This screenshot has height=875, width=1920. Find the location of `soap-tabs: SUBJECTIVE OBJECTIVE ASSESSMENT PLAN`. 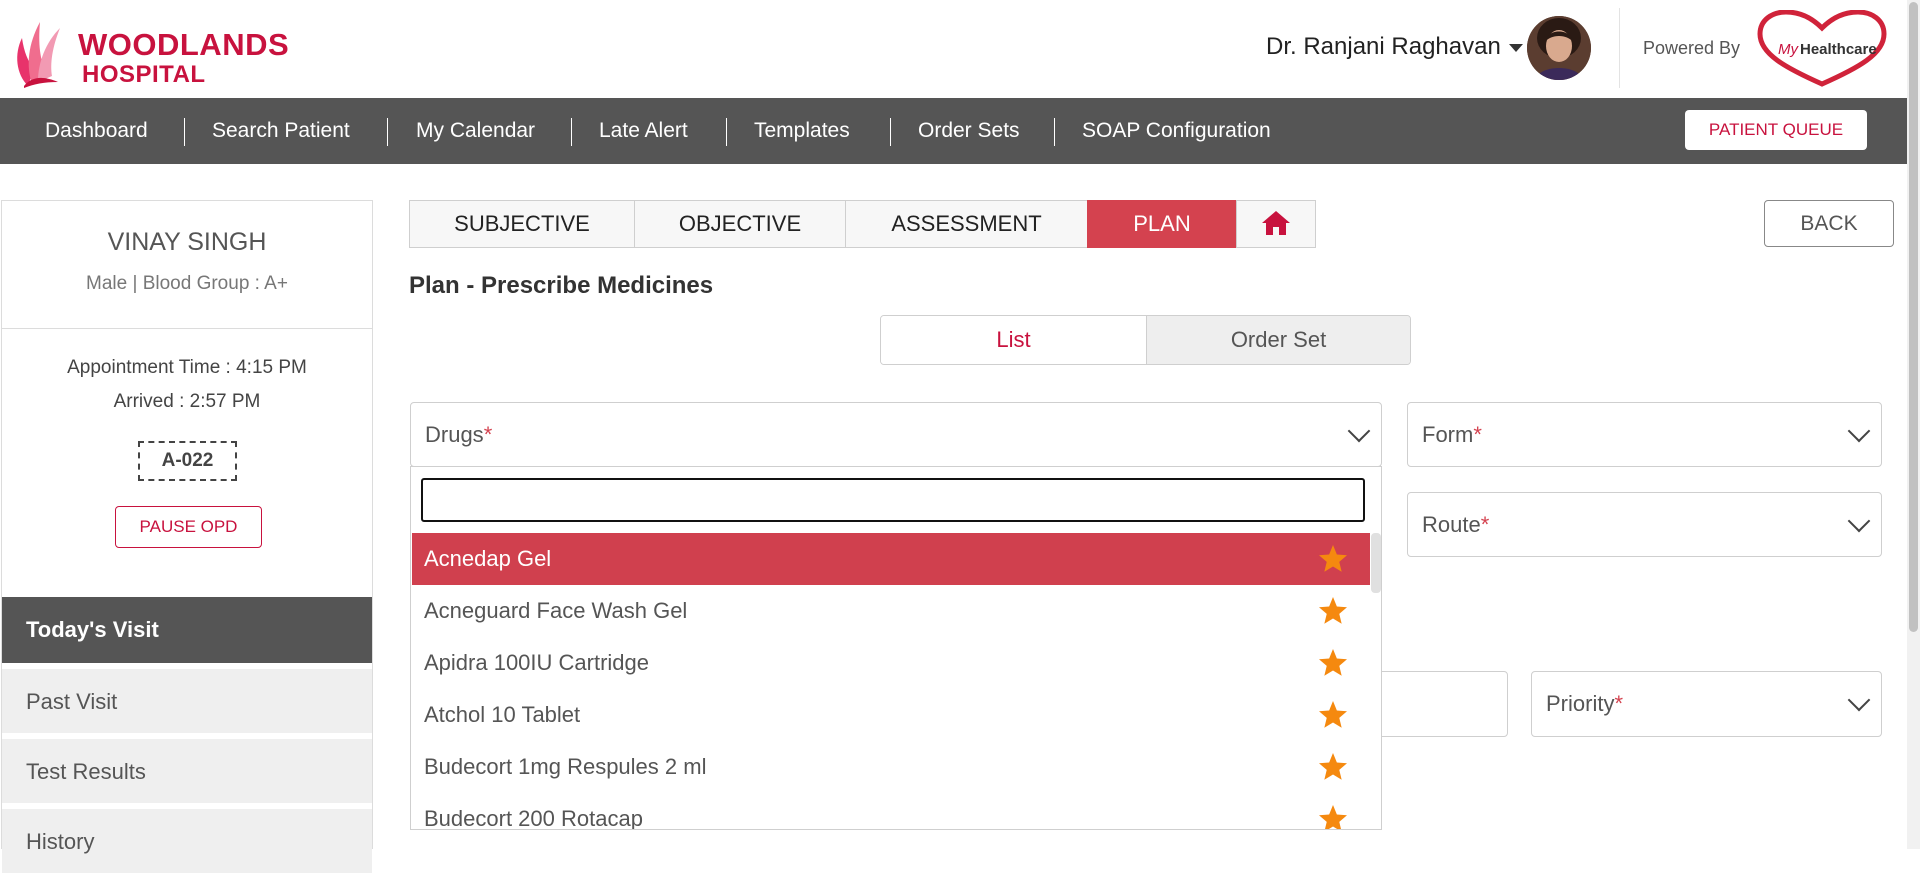

soap-tabs: SUBJECTIVE OBJECTIVE ASSESSMENT PLAN is located at coordinates (862, 224).